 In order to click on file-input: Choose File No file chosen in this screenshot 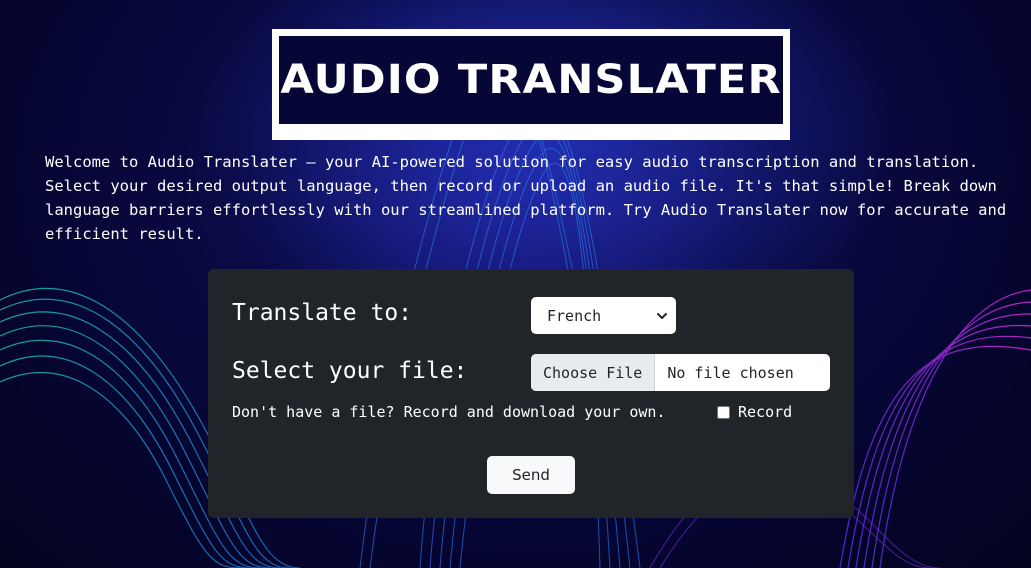, I will do `click(680, 372)`.